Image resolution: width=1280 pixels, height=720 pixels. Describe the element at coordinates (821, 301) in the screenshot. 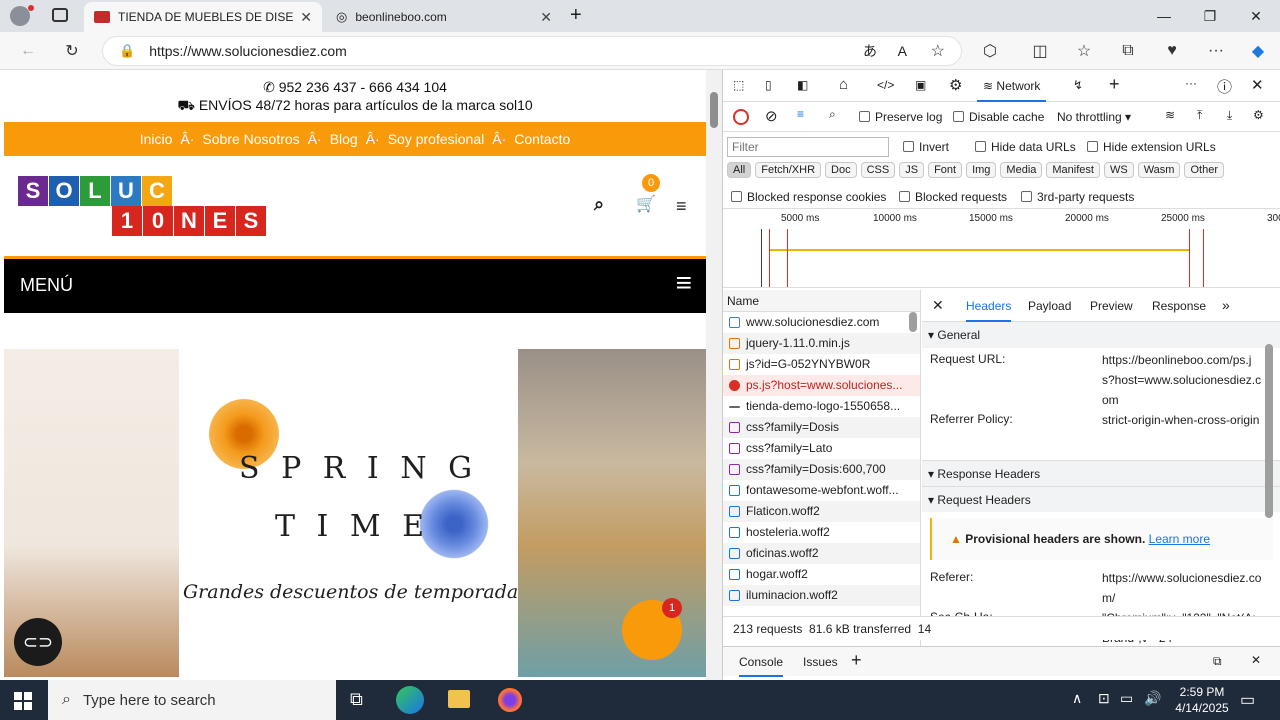

I see `name-column-header: Name` at that location.